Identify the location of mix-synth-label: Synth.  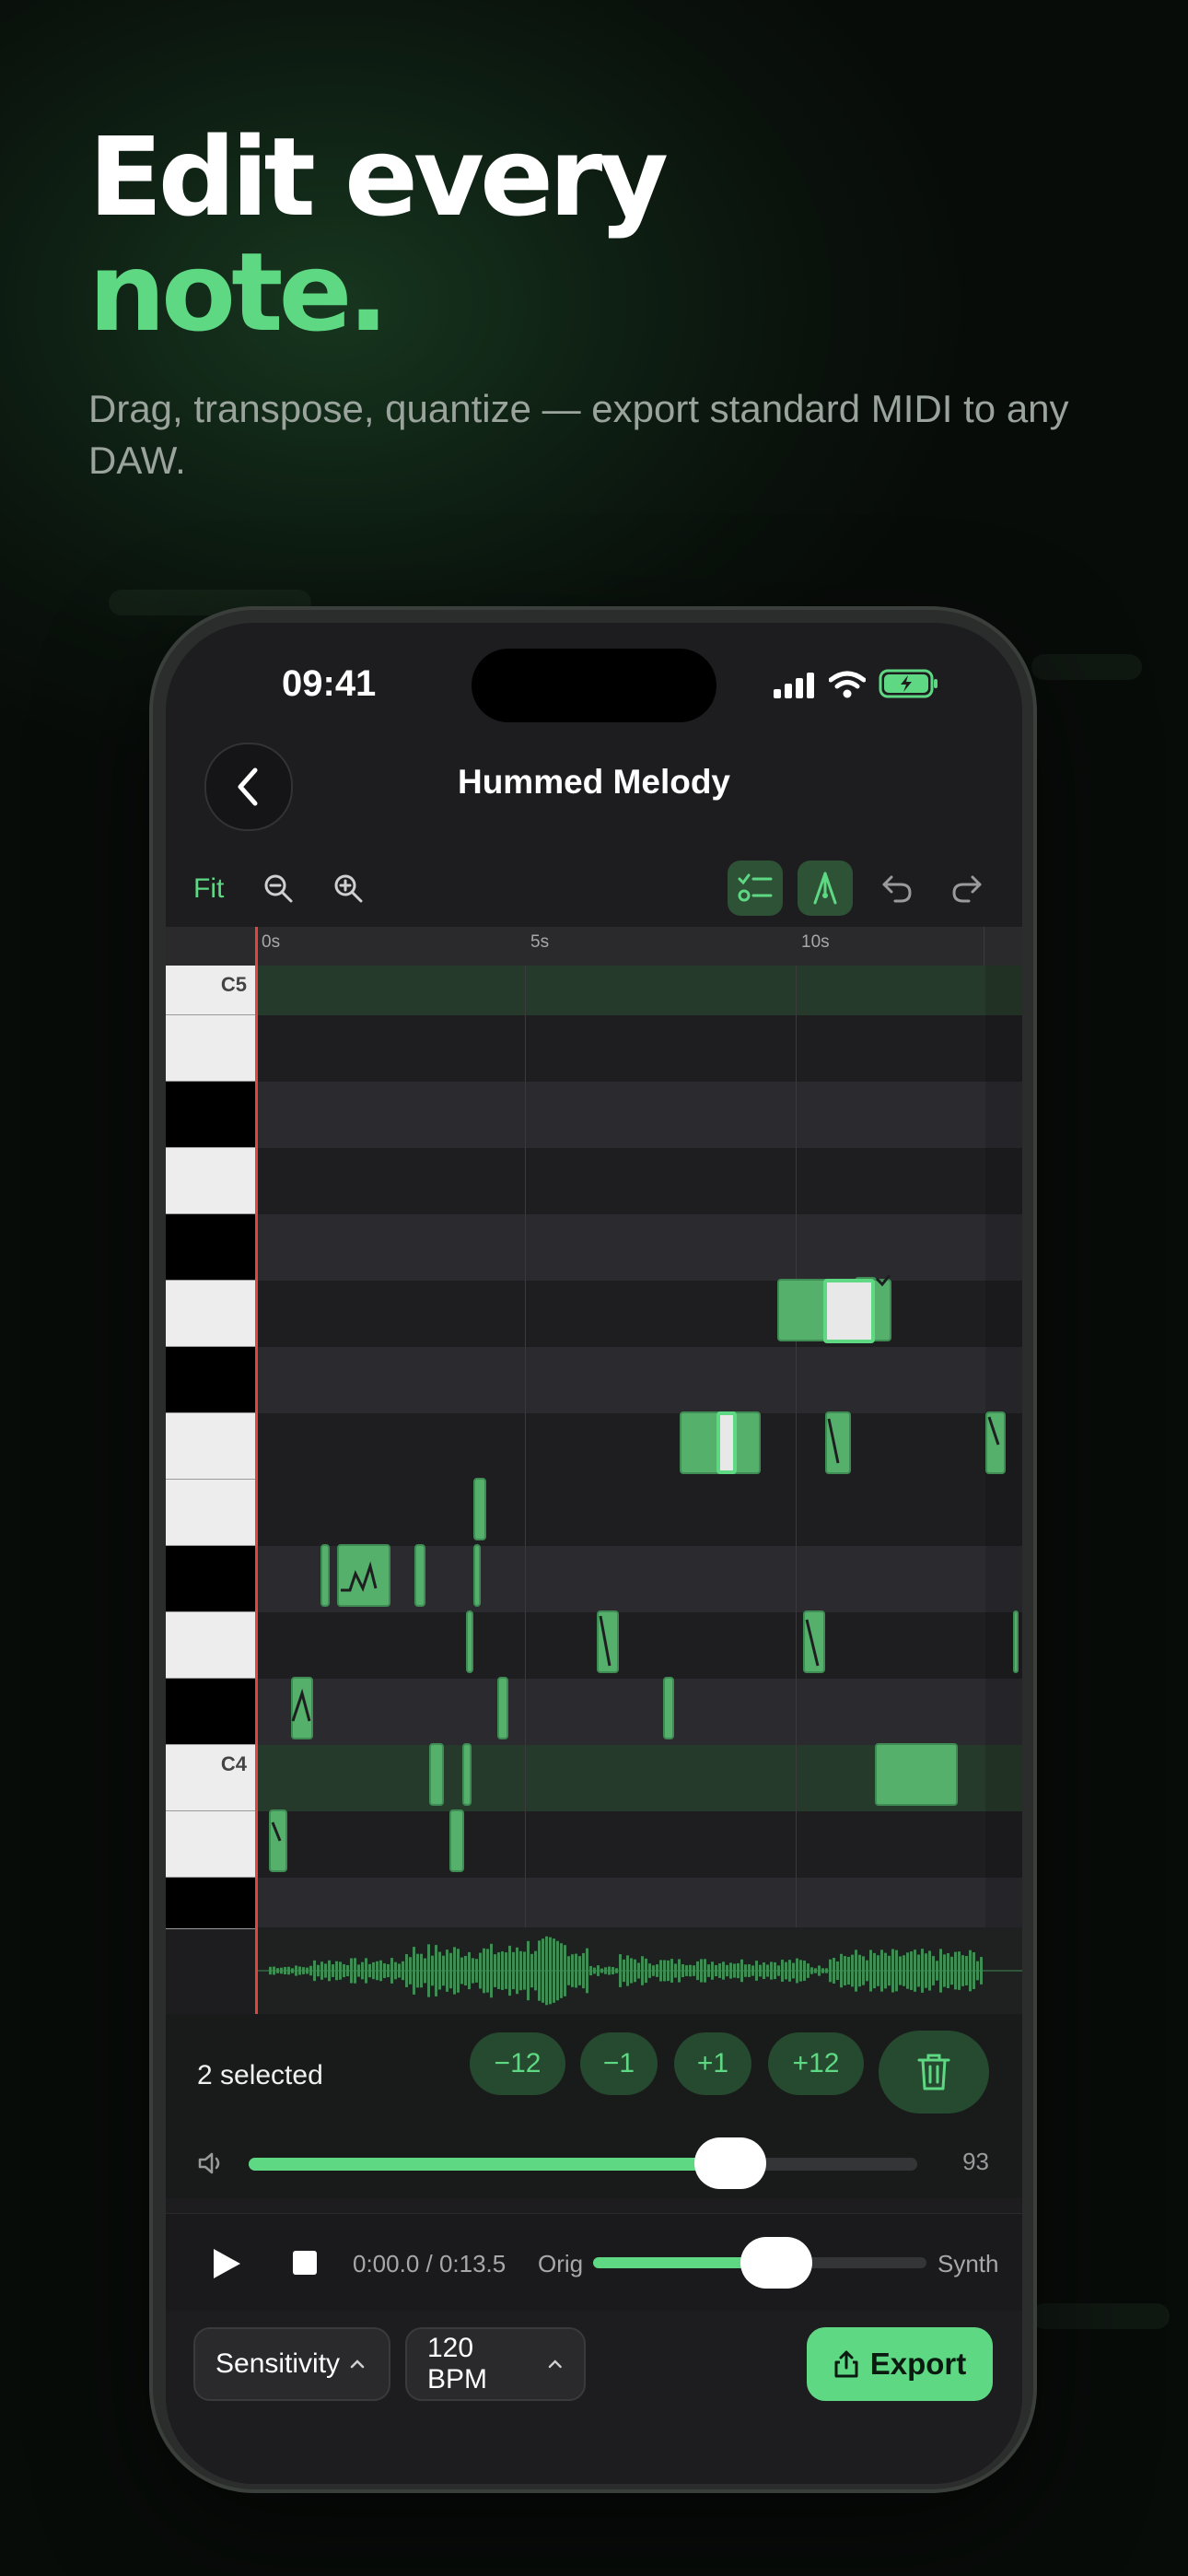
(968, 2263).